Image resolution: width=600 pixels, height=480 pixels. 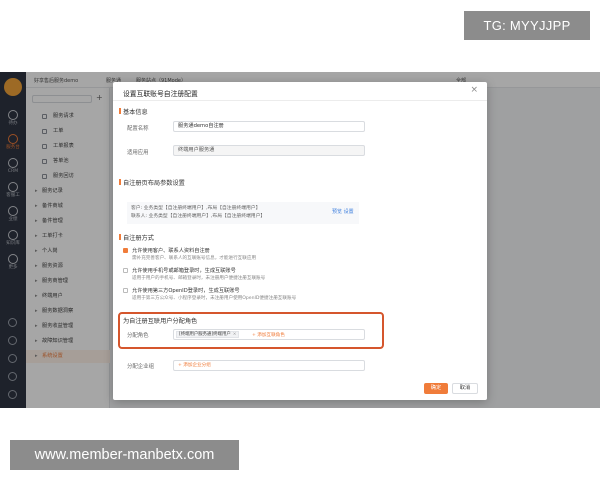 I want to click on role-select: [终端用户服务通]终端用户 × + 添加互联角色, so click(x=269, y=334).